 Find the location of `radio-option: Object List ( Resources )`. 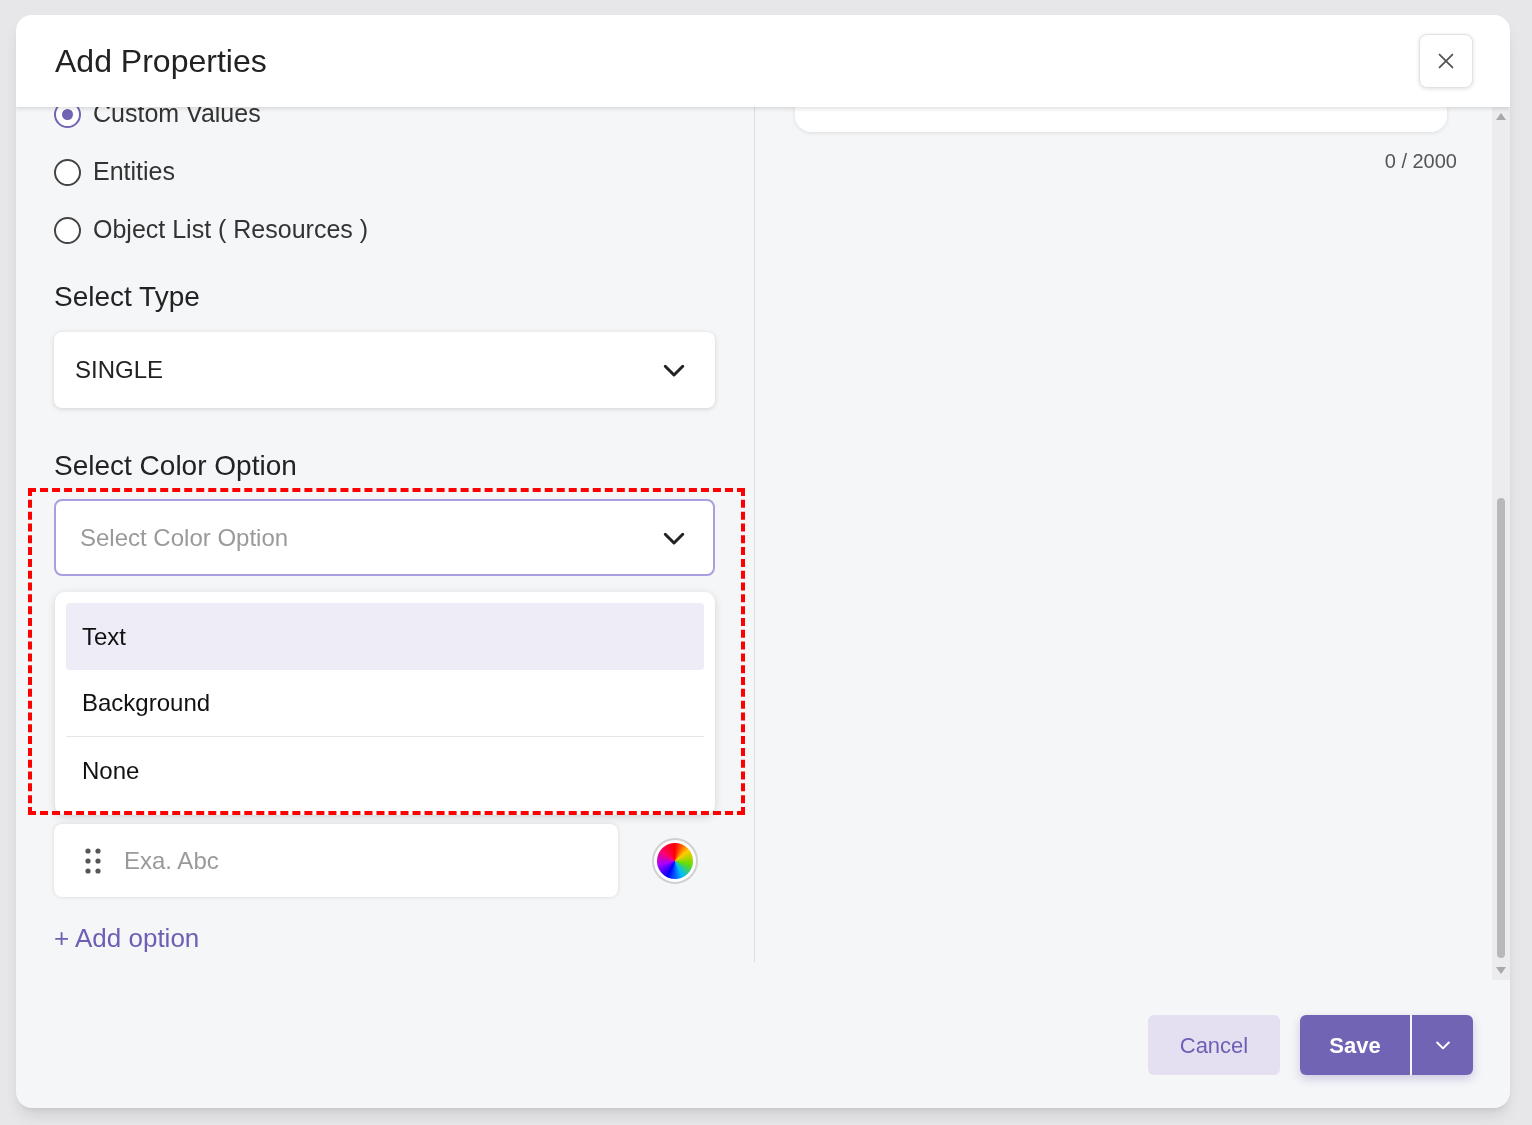

radio-option: Object List ( Resources ) is located at coordinates (384, 230).